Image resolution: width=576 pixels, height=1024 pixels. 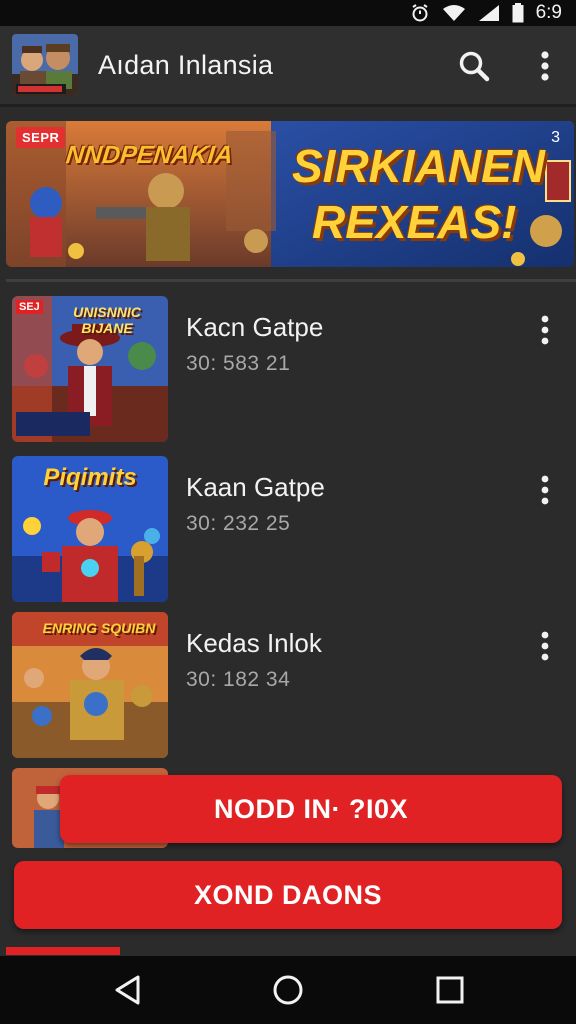 I want to click on game-list-item: Piqimits Kaan Gatpe 30: 232 25, so click(x=288, y=530).